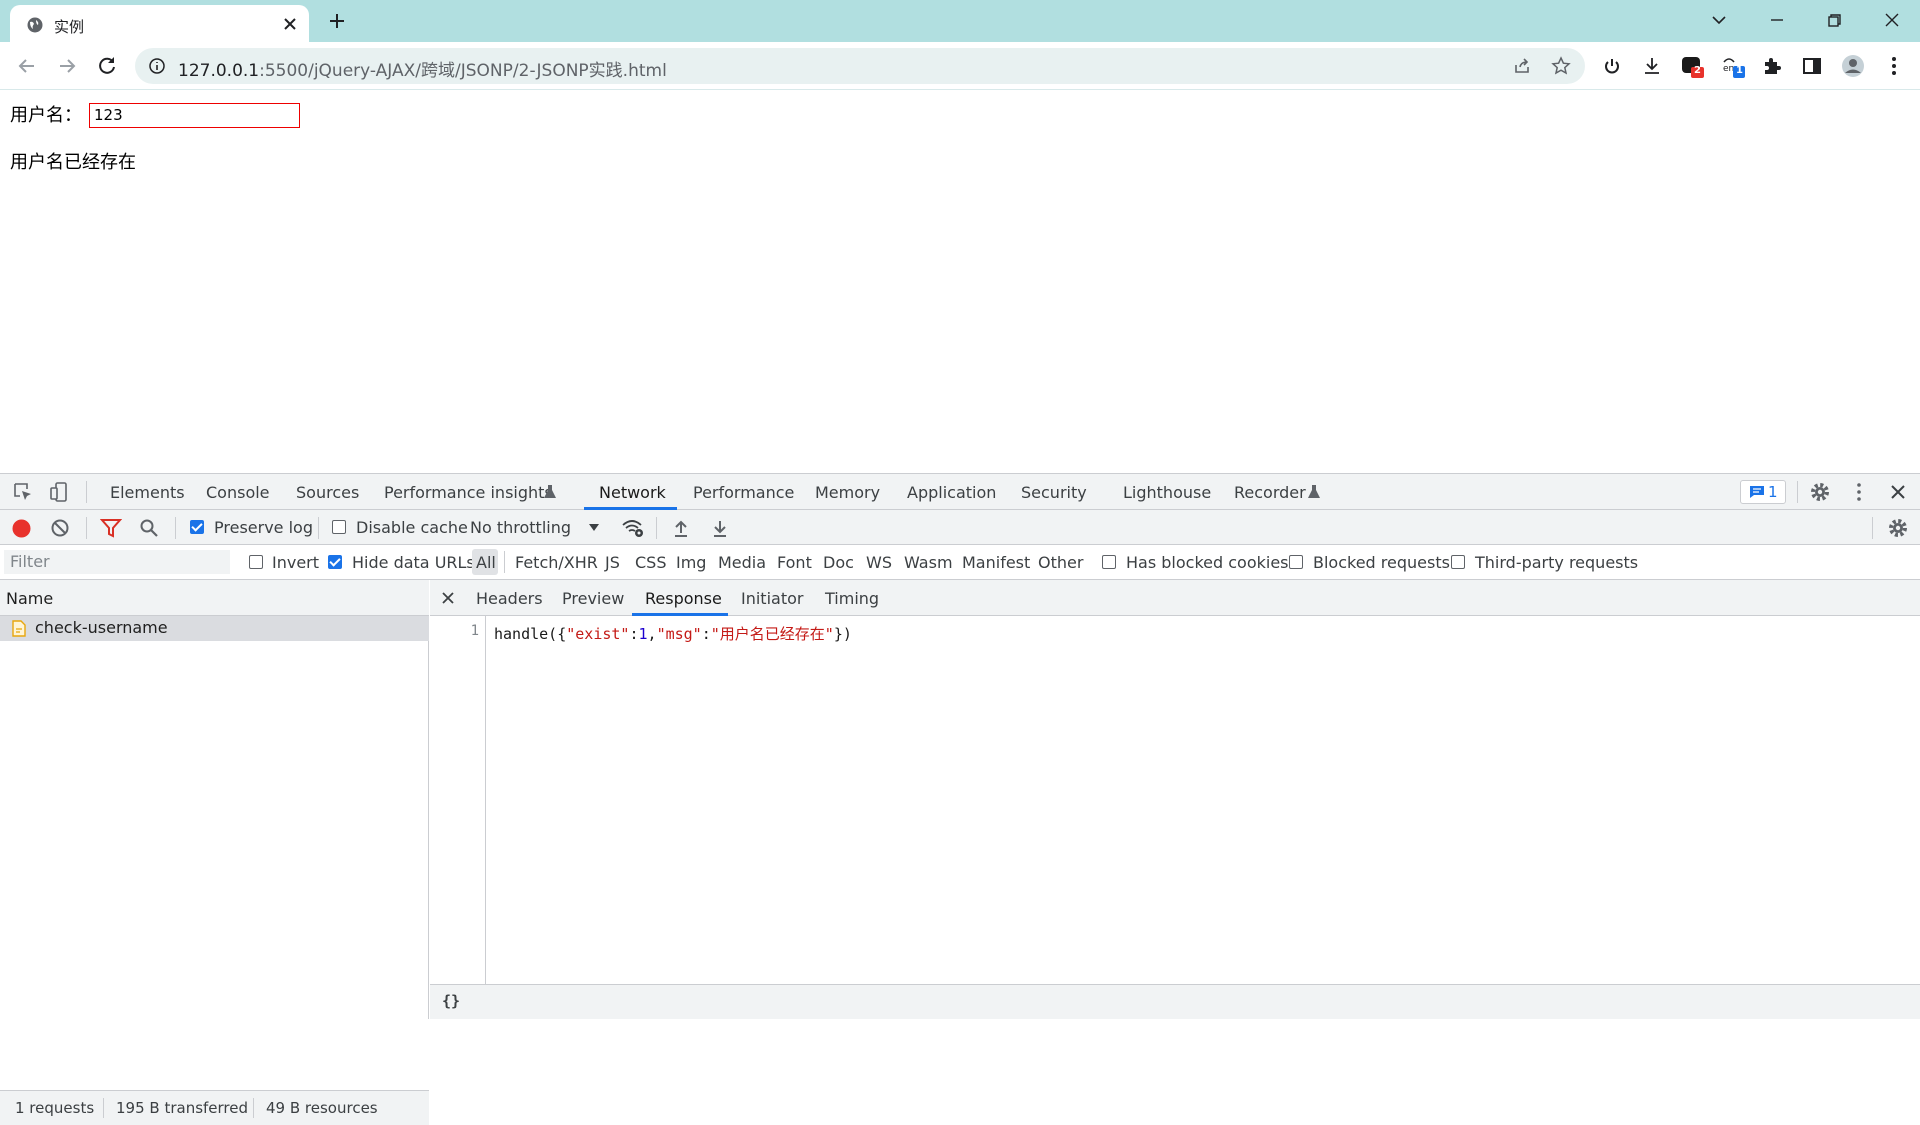  Describe the element at coordinates (107, 66) in the screenshot. I see `reload-icon` at that location.